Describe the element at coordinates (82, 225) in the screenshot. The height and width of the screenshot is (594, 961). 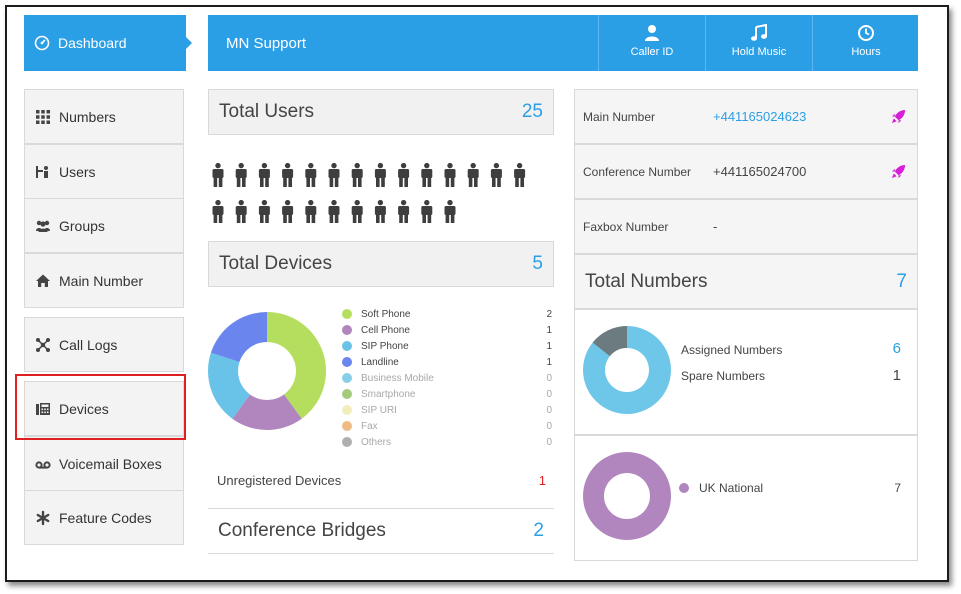
I see `sidebar-item-label: Groups` at that location.